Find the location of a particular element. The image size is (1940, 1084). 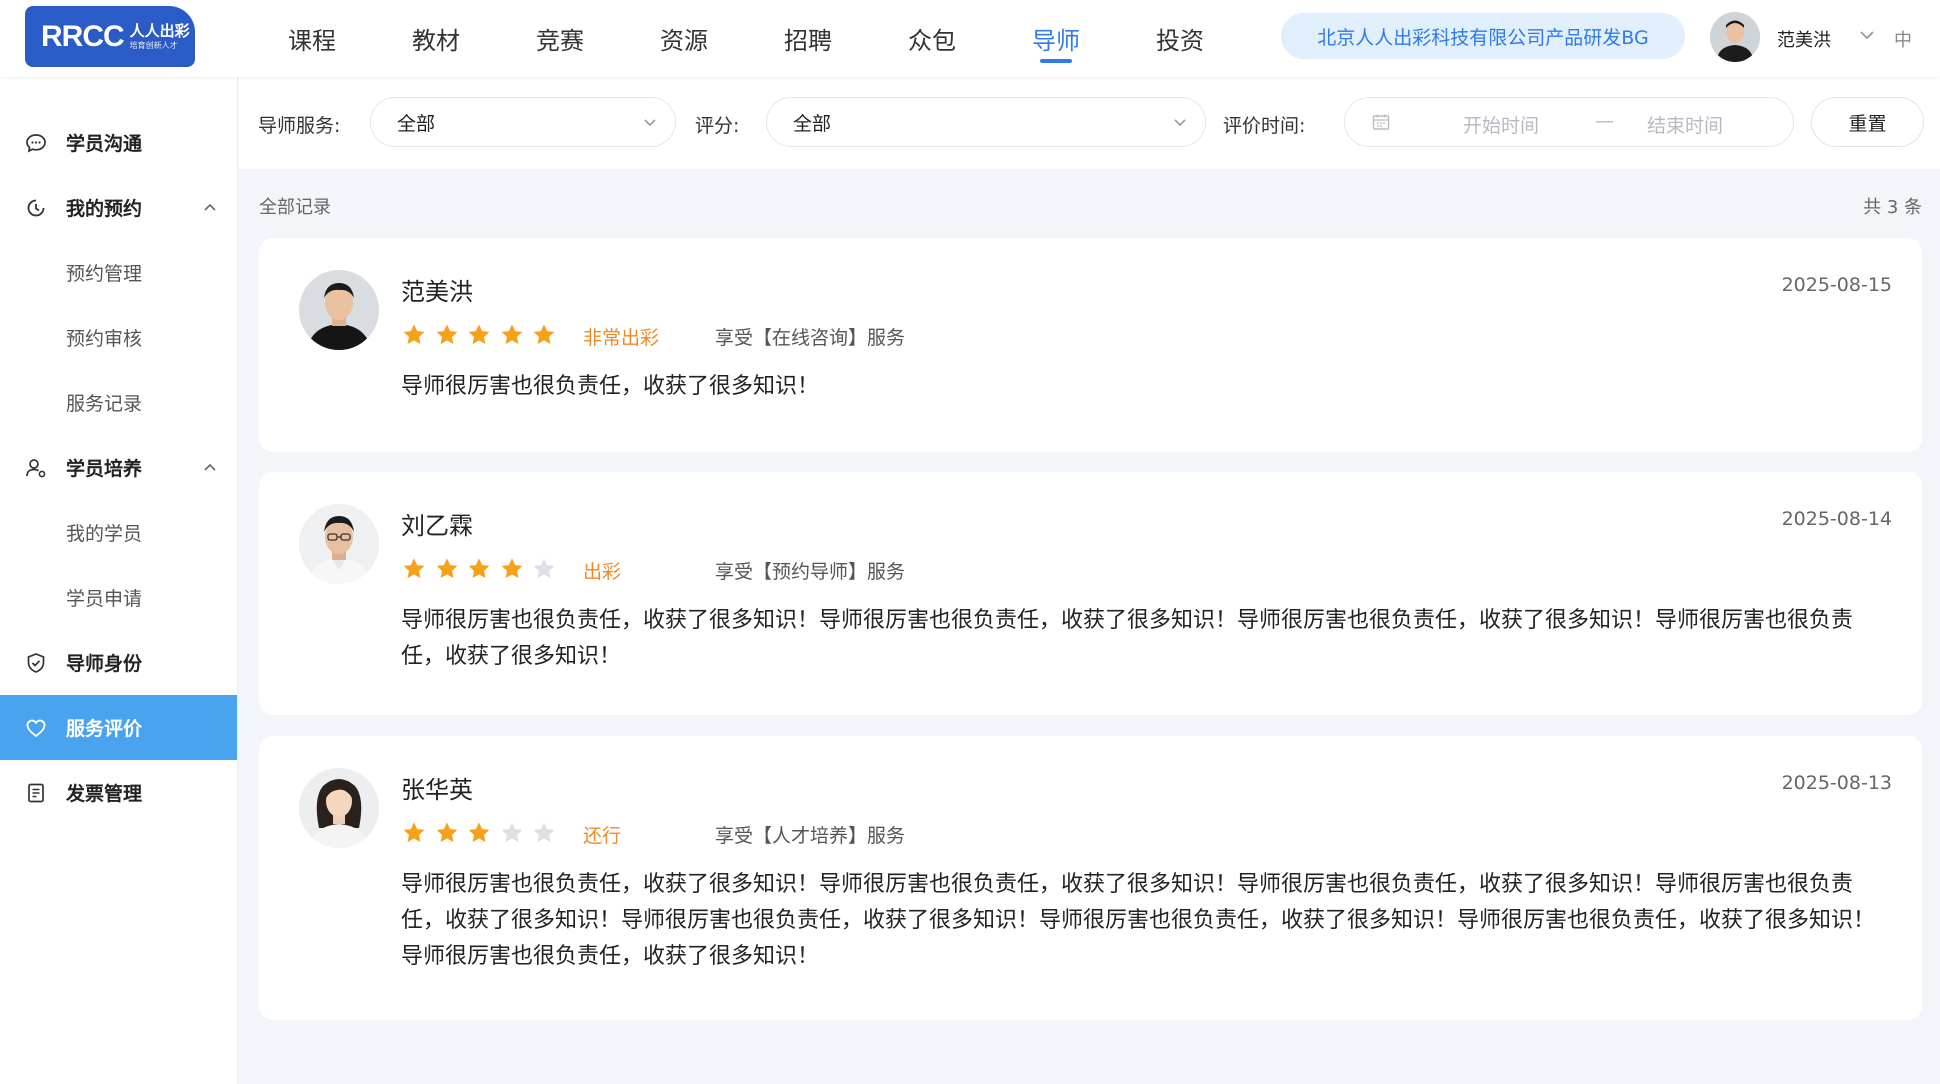

nav-item-competitions: 竞赛 is located at coordinates (560, 38).